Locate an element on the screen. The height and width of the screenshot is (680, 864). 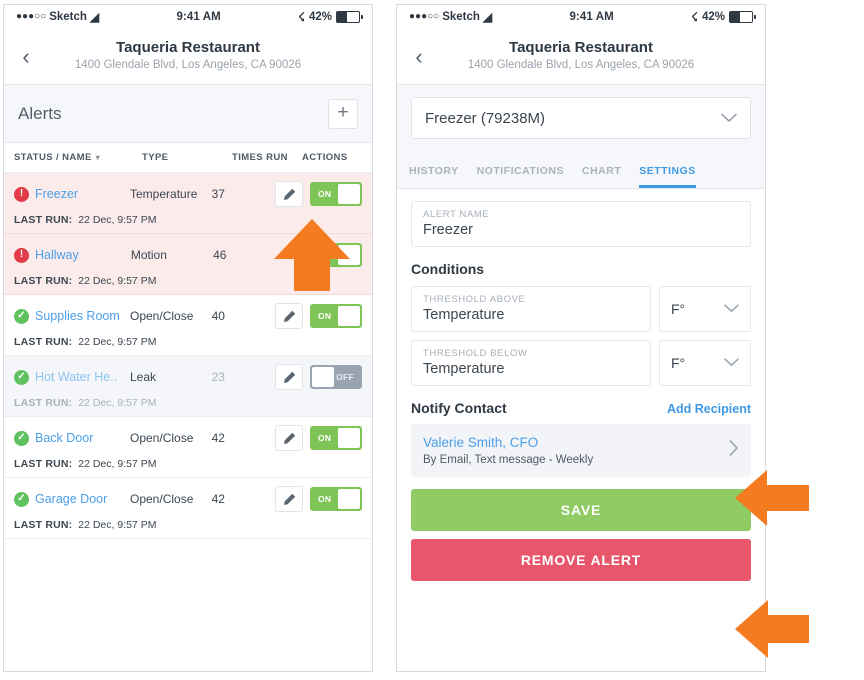
device-select-value: Freezer (79238M) is located at coordinates (485, 118).